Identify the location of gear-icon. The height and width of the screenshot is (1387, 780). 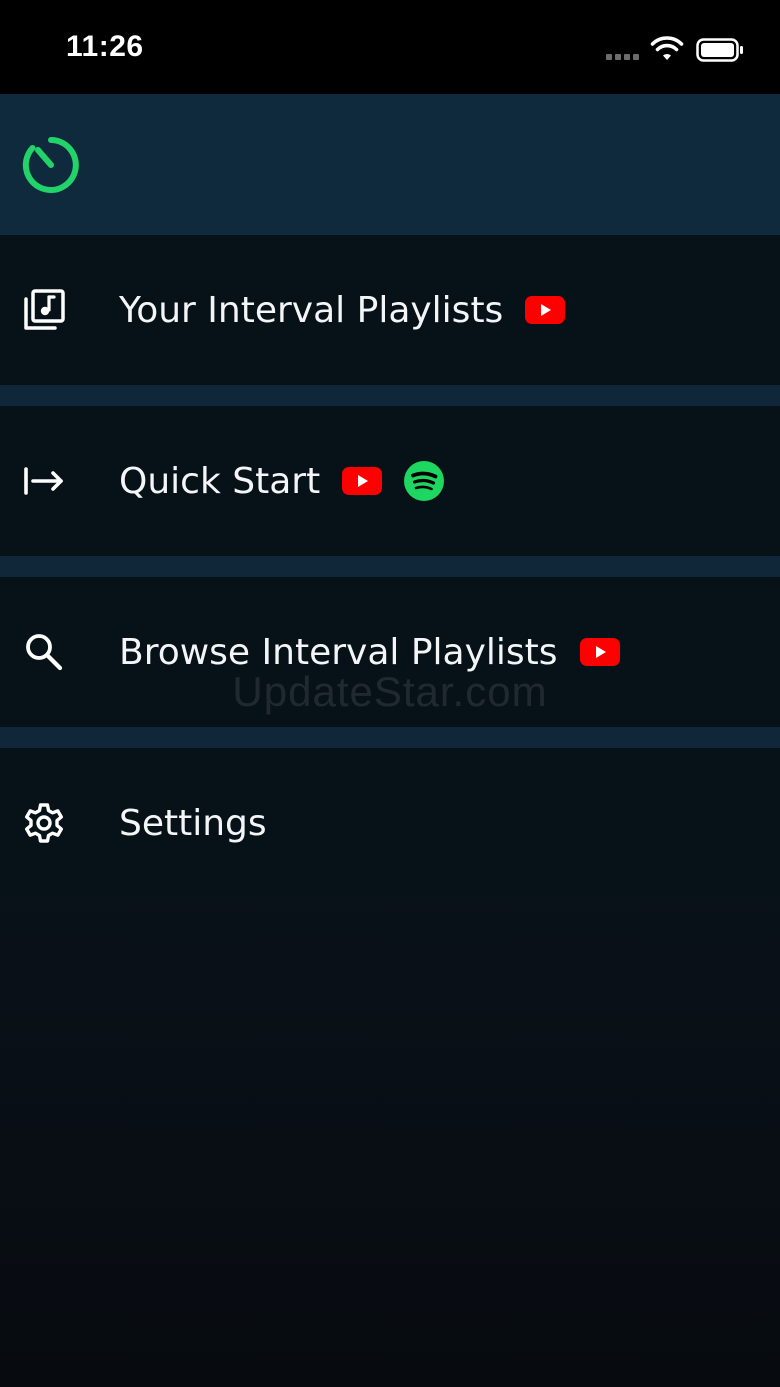
(44, 823).